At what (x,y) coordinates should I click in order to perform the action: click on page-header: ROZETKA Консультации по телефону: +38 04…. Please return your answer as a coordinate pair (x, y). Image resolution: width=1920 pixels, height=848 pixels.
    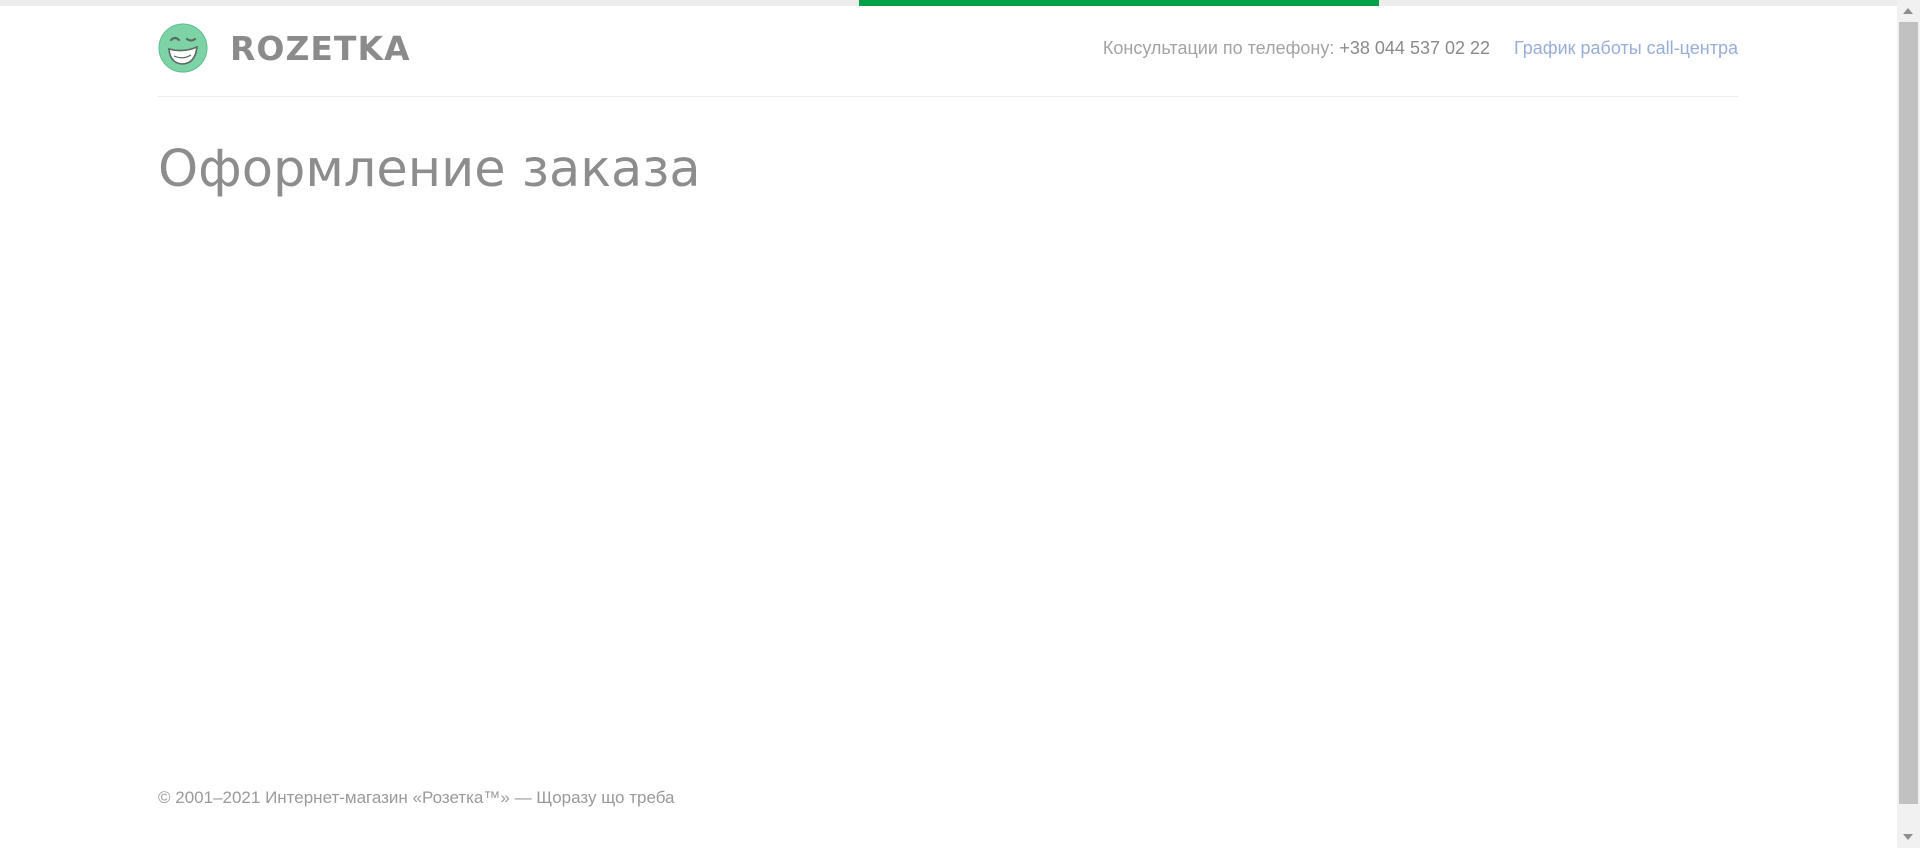
    Looking at the image, I should click on (948, 51).